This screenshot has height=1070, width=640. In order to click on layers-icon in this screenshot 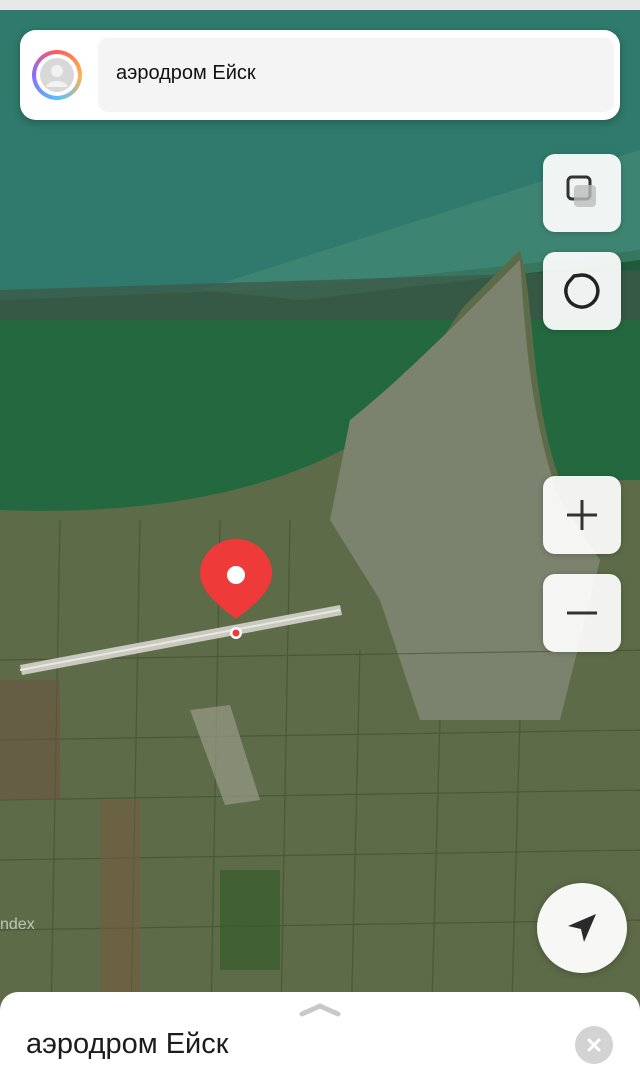, I will do `click(581, 191)`.